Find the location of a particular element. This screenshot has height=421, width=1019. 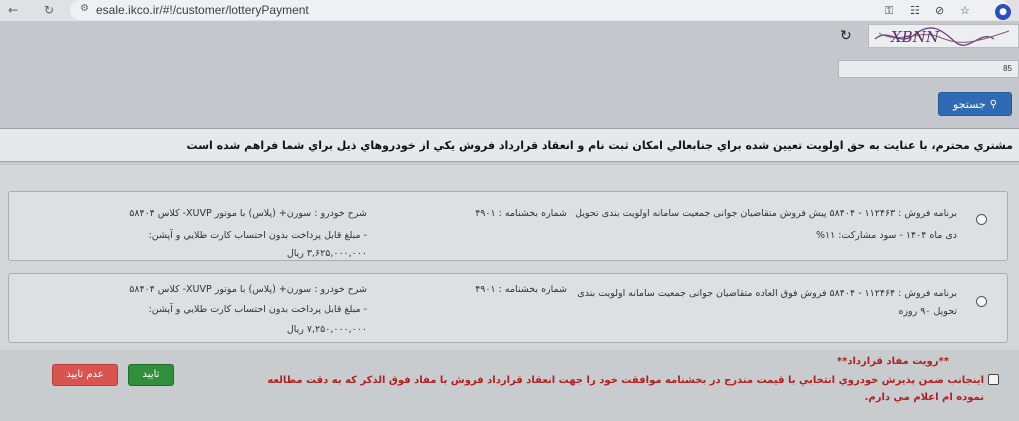

search-button: جستجو ⚲ is located at coordinates (975, 104).